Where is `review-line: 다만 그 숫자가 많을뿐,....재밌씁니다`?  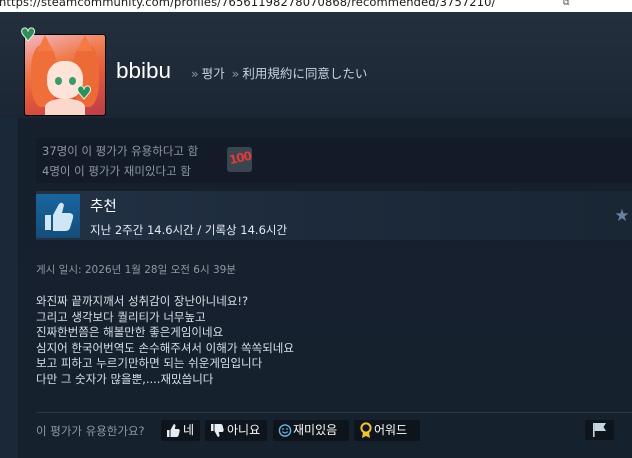
review-line: 다만 그 숫자가 많을뿐,....재밌씁니다 is located at coordinates (125, 378).